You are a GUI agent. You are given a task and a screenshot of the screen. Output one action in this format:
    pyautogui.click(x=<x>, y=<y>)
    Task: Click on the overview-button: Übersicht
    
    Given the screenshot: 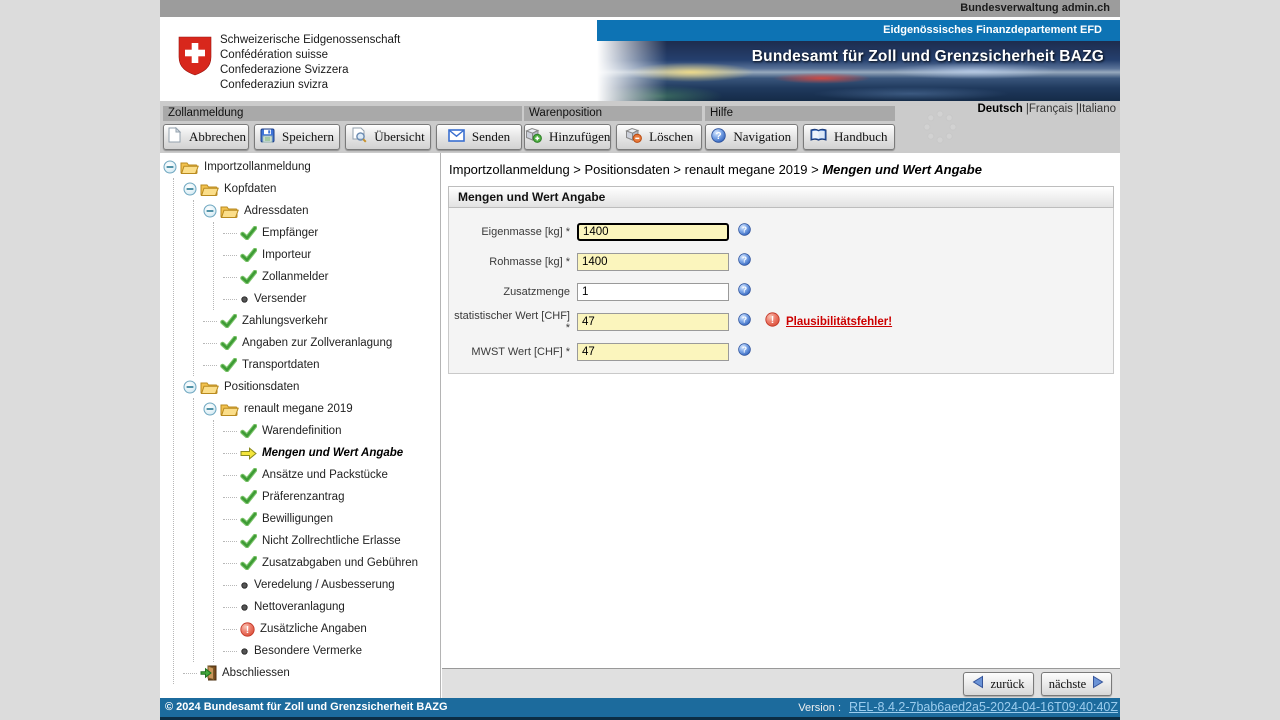 What is the action you would take?
    pyautogui.click(x=388, y=137)
    